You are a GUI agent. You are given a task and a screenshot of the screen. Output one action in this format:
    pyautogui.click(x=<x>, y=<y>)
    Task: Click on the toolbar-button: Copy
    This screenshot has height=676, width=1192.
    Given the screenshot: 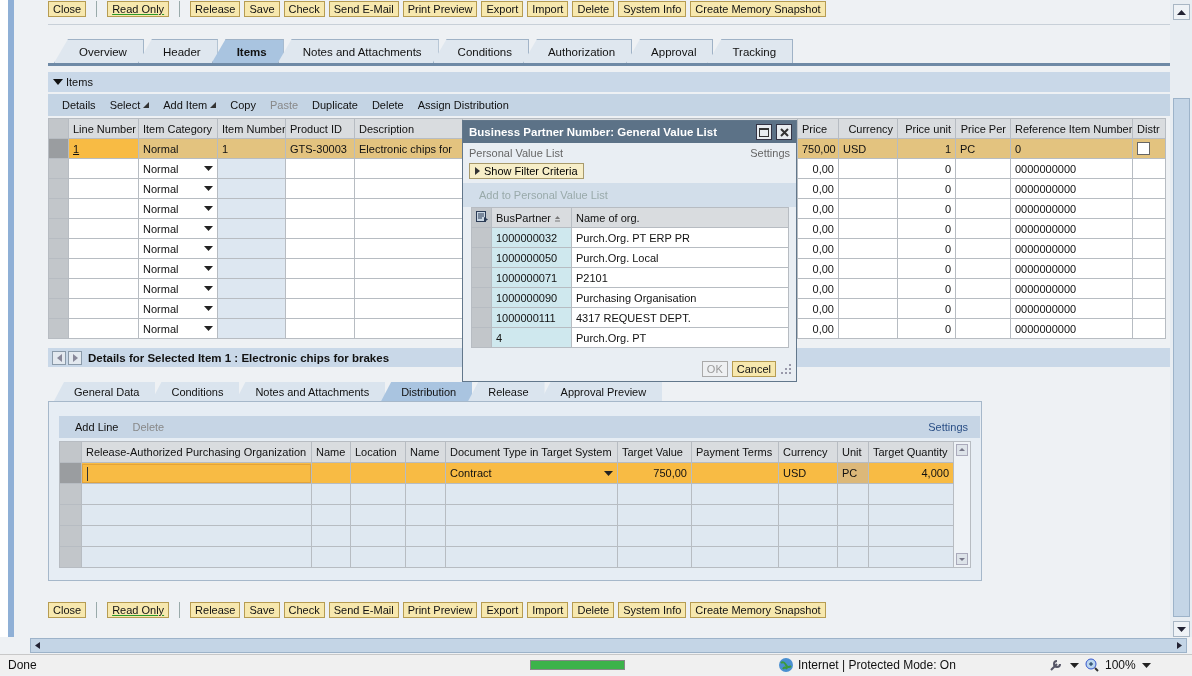 What is the action you would take?
    pyautogui.click(x=243, y=105)
    